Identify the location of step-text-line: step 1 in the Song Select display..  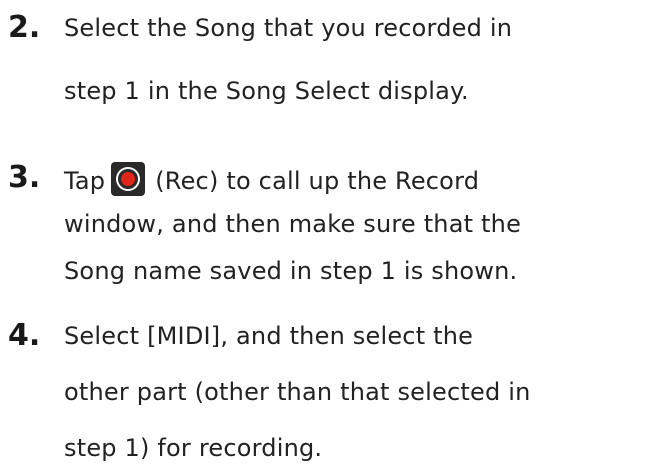
(266, 91).